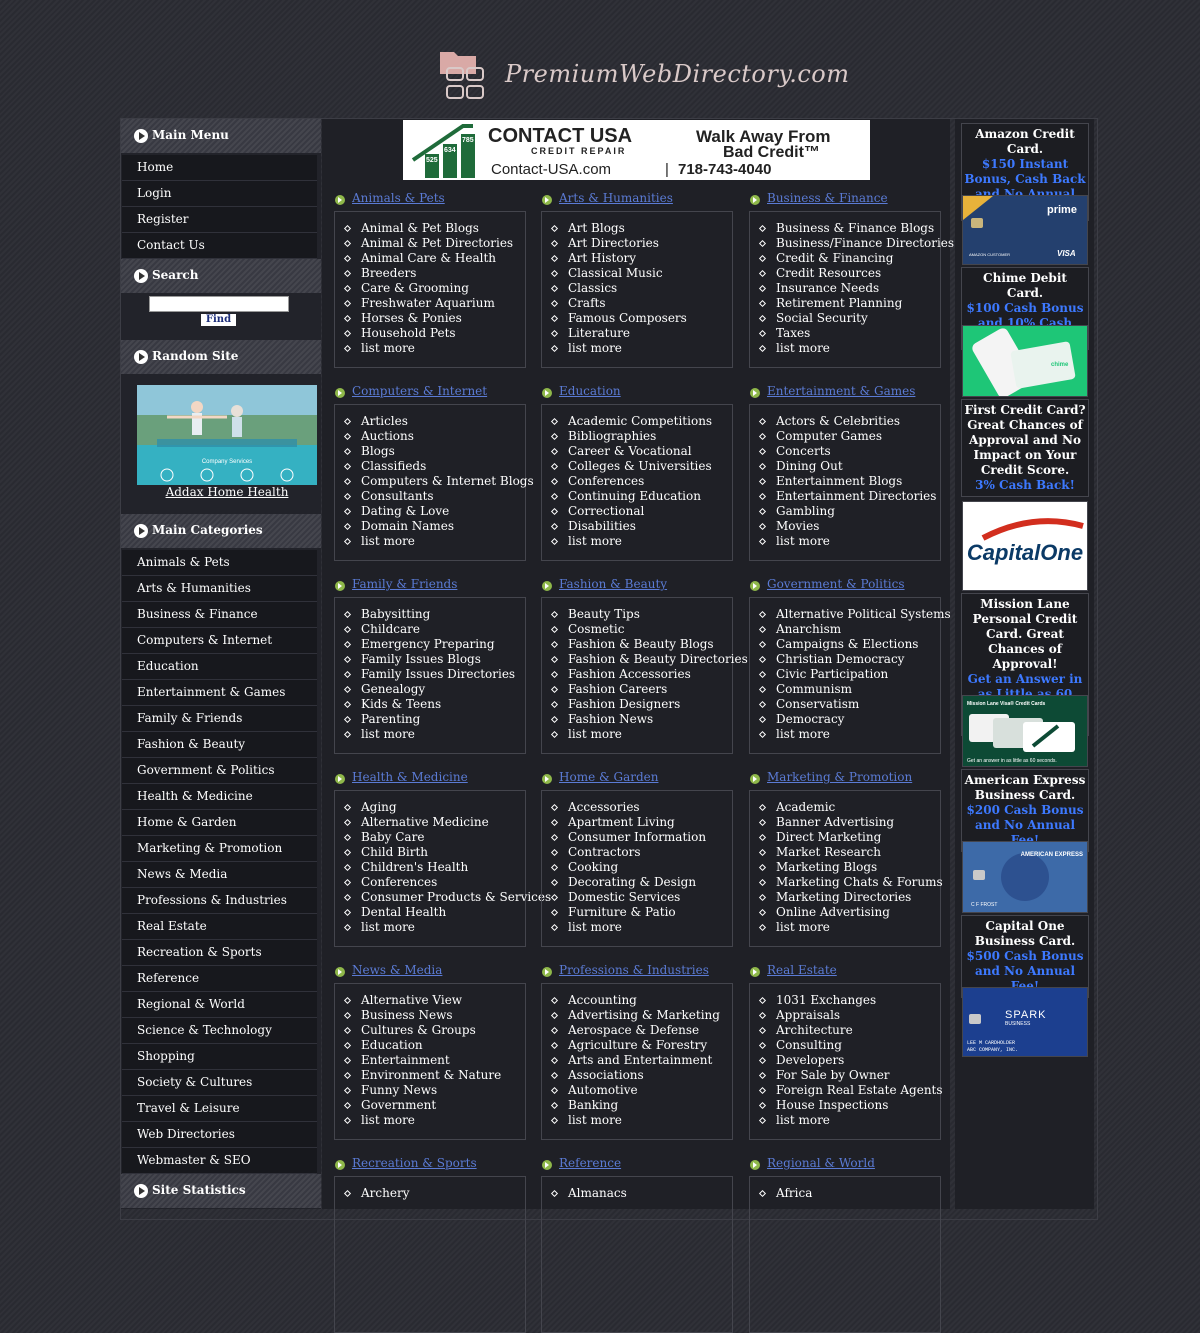 This screenshot has width=1200, height=1333. What do you see at coordinates (439, 481) in the screenshot?
I see `subcategory-link: Computers & Internet Blogs` at bounding box center [439, 481].